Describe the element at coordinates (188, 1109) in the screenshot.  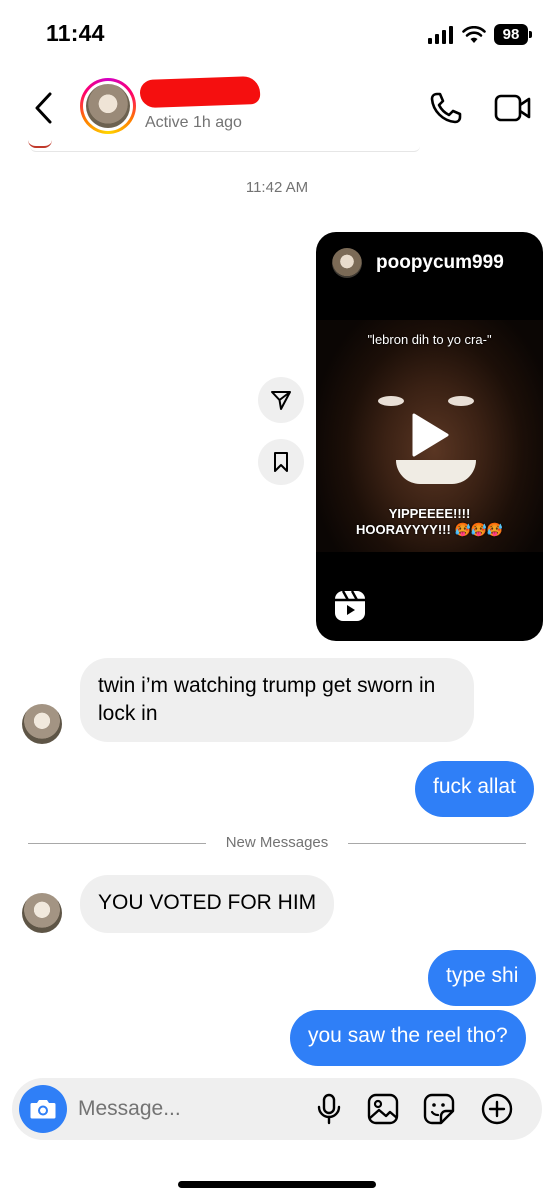
I see `message-input` at that location.